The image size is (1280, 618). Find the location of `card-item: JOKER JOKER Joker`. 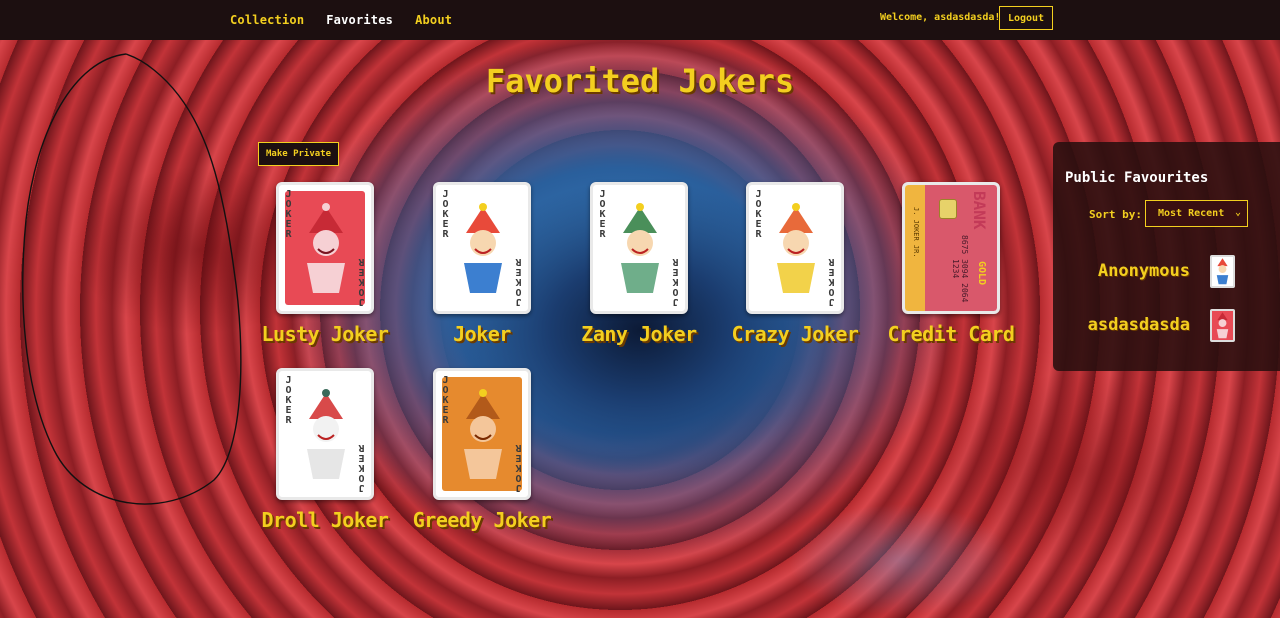

card-item: JOKER JOKER Joker is located at coordinates (482, 264).